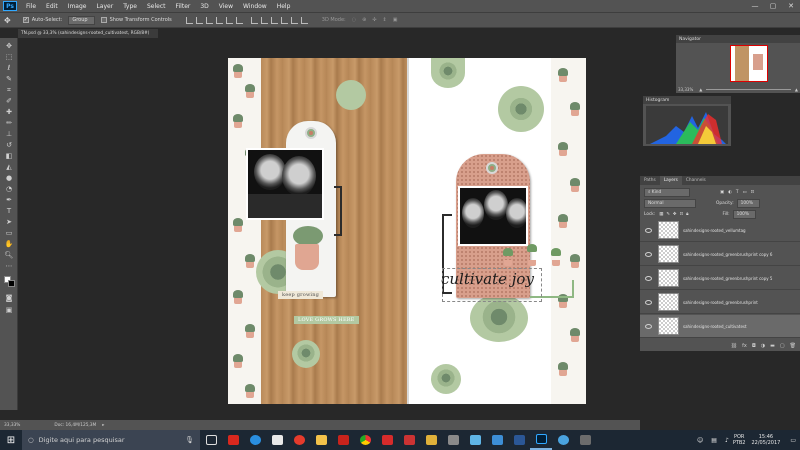  I want to click on layer-row-selected: sahindesigns-rooted_cultivatest, so click(720, 326).